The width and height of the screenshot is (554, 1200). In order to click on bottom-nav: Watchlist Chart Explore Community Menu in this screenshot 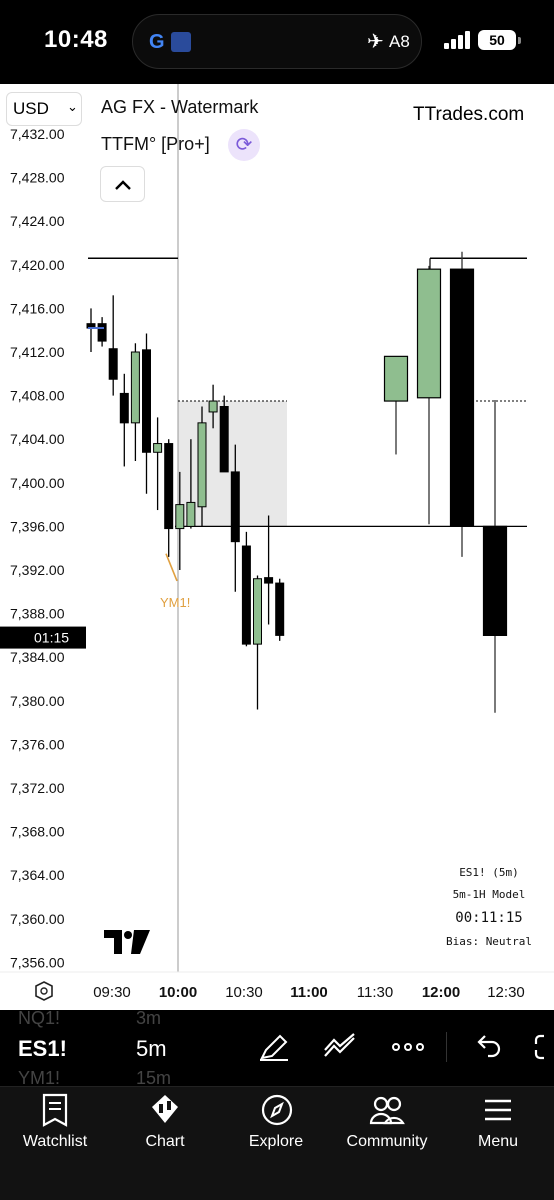, I will do `click(277, 1143)`.